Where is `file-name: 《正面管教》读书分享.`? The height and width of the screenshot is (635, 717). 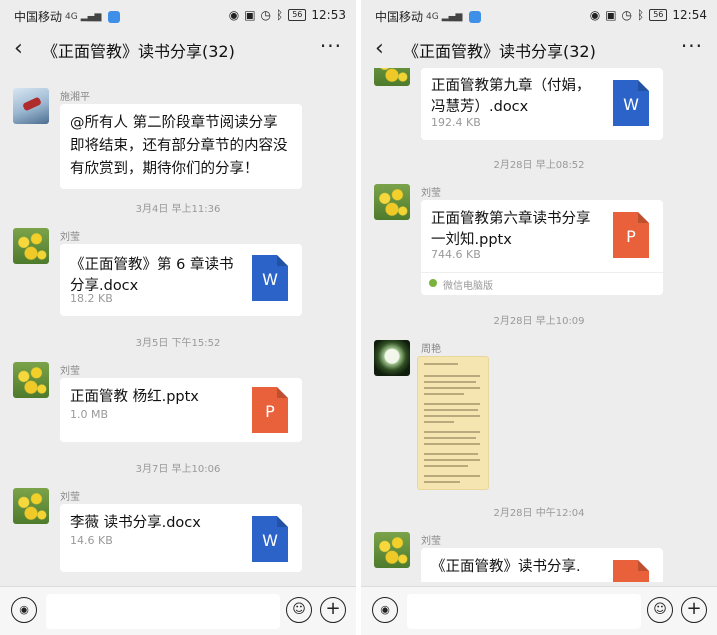 file-name: 《正面管教》读书分享. is located at coordinates (506, 567).